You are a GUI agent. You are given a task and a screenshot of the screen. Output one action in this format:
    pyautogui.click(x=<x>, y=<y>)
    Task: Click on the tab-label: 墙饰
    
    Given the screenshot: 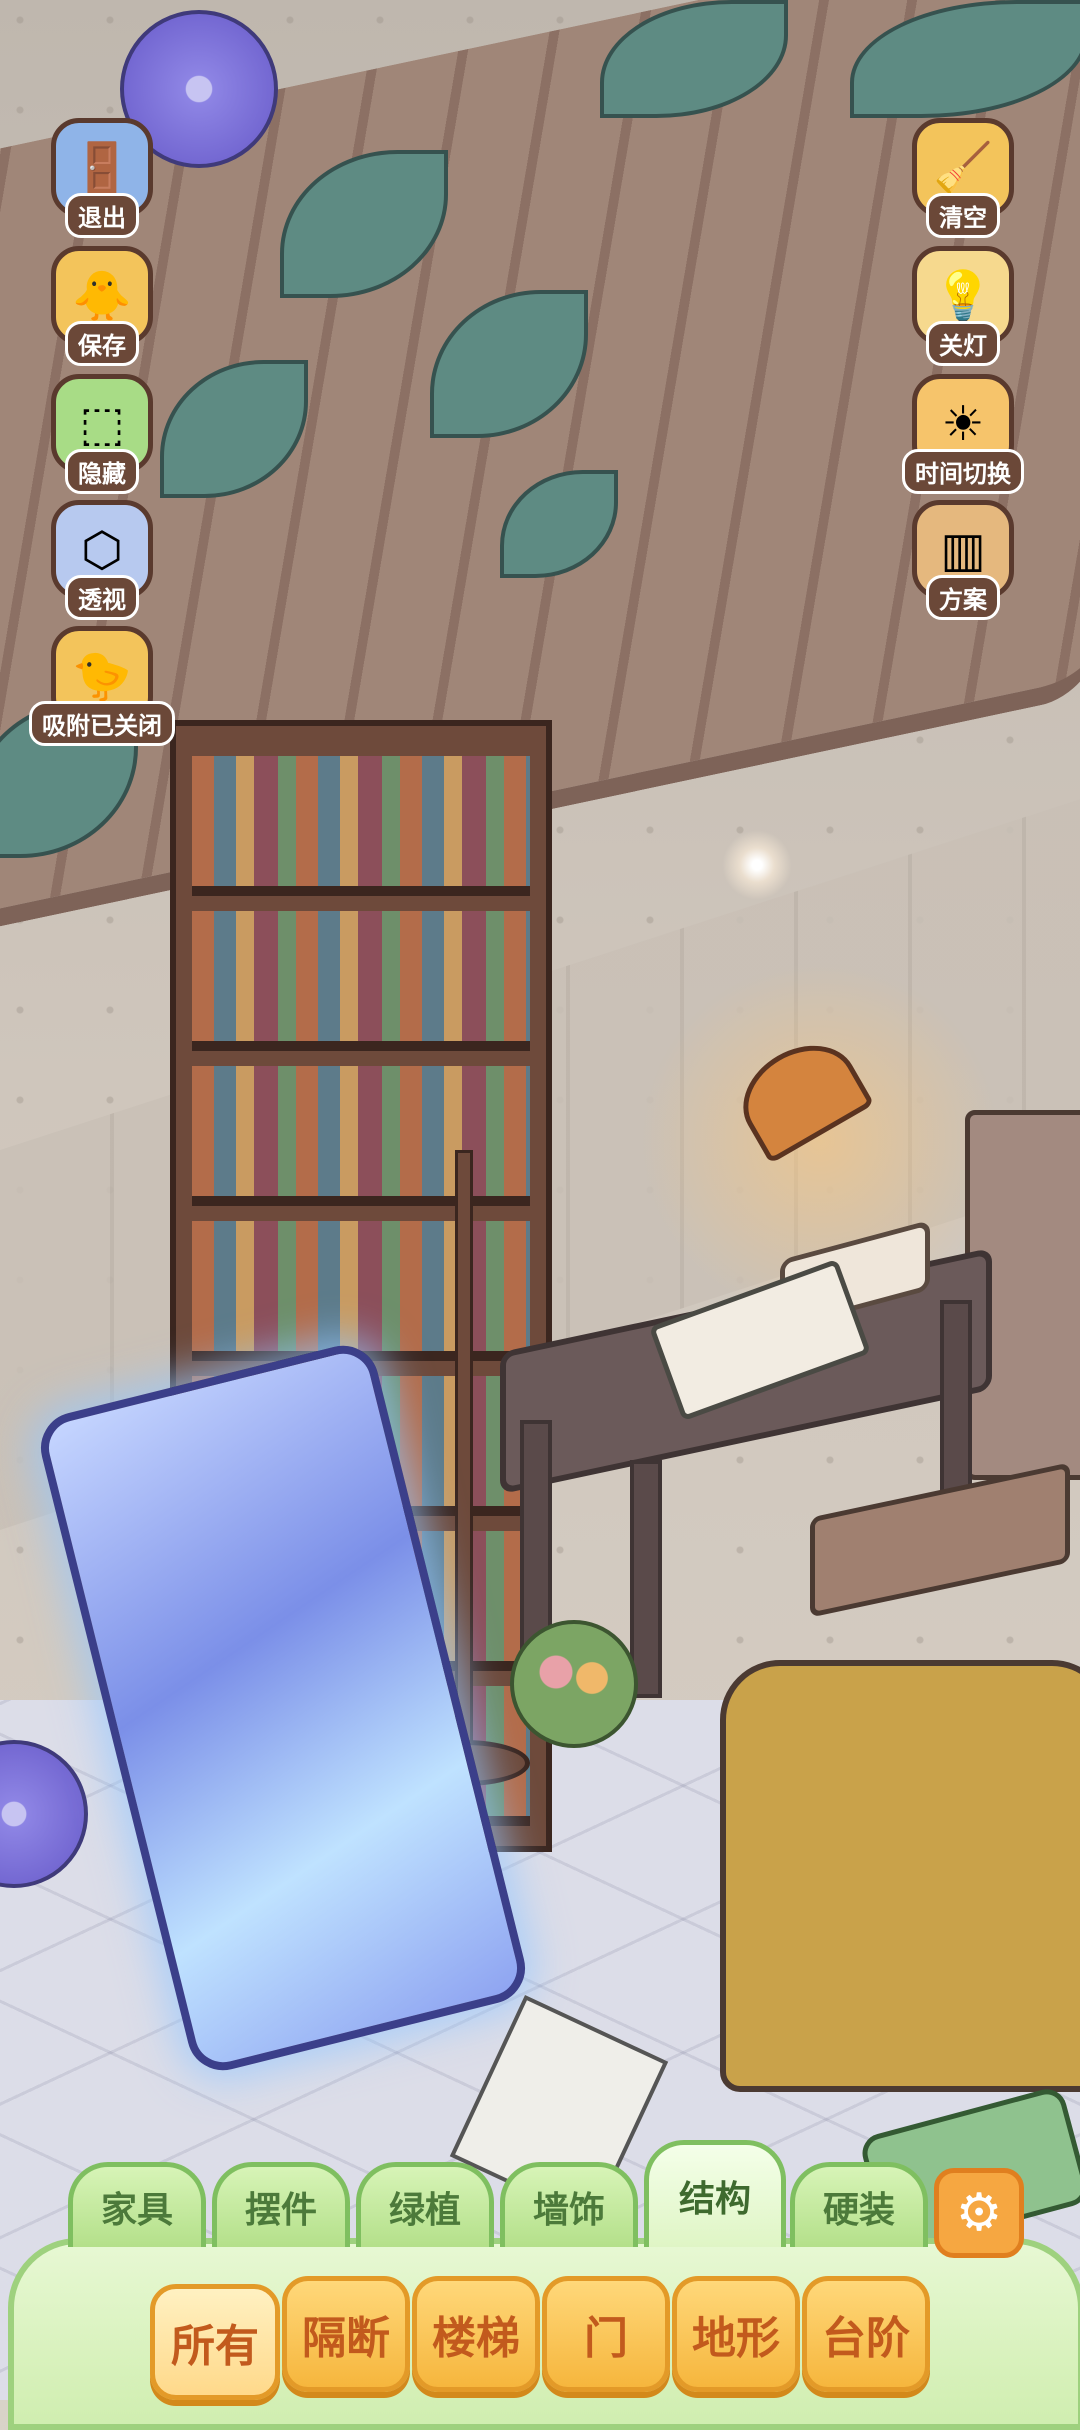 What is the action you would take?
    pyautogui.click(x=568, y=2210)
    